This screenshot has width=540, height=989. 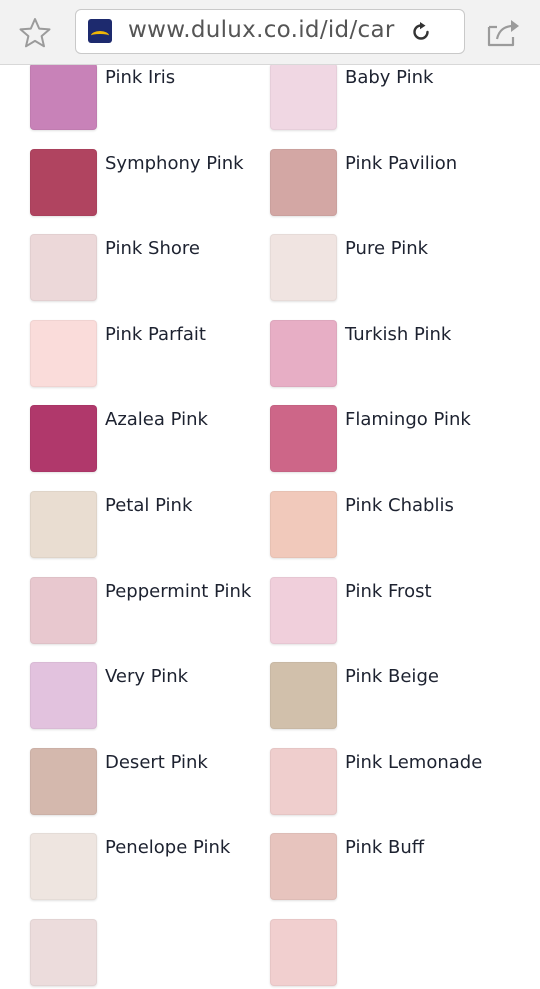 I want to click on color-item: Pink Lemonade, so click(x=390, y=782).